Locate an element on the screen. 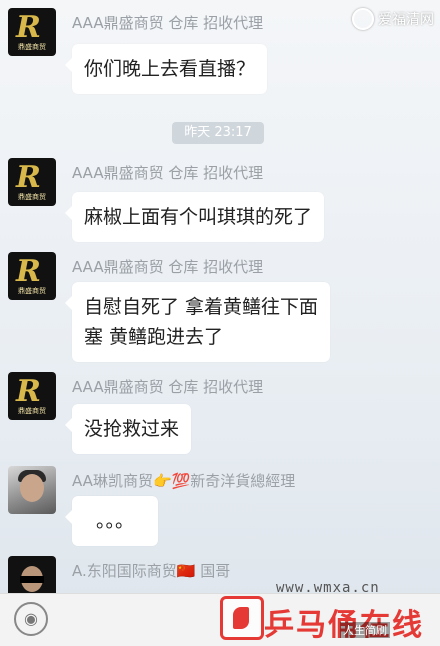  message-bubble: 麻椒上面有个叫琪琪的死了 is located at coordinates (194, 217).